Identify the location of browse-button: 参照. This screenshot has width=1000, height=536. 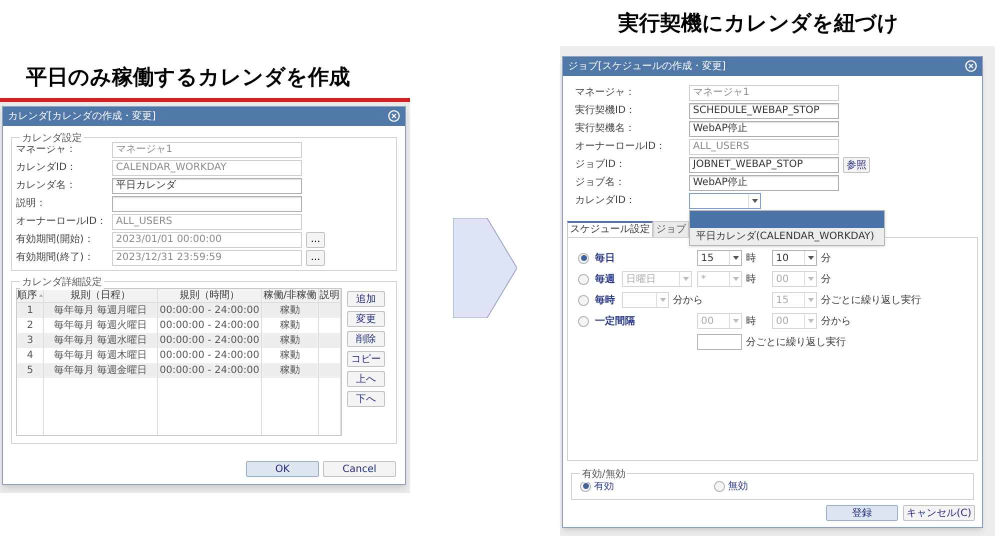
(856, 164).